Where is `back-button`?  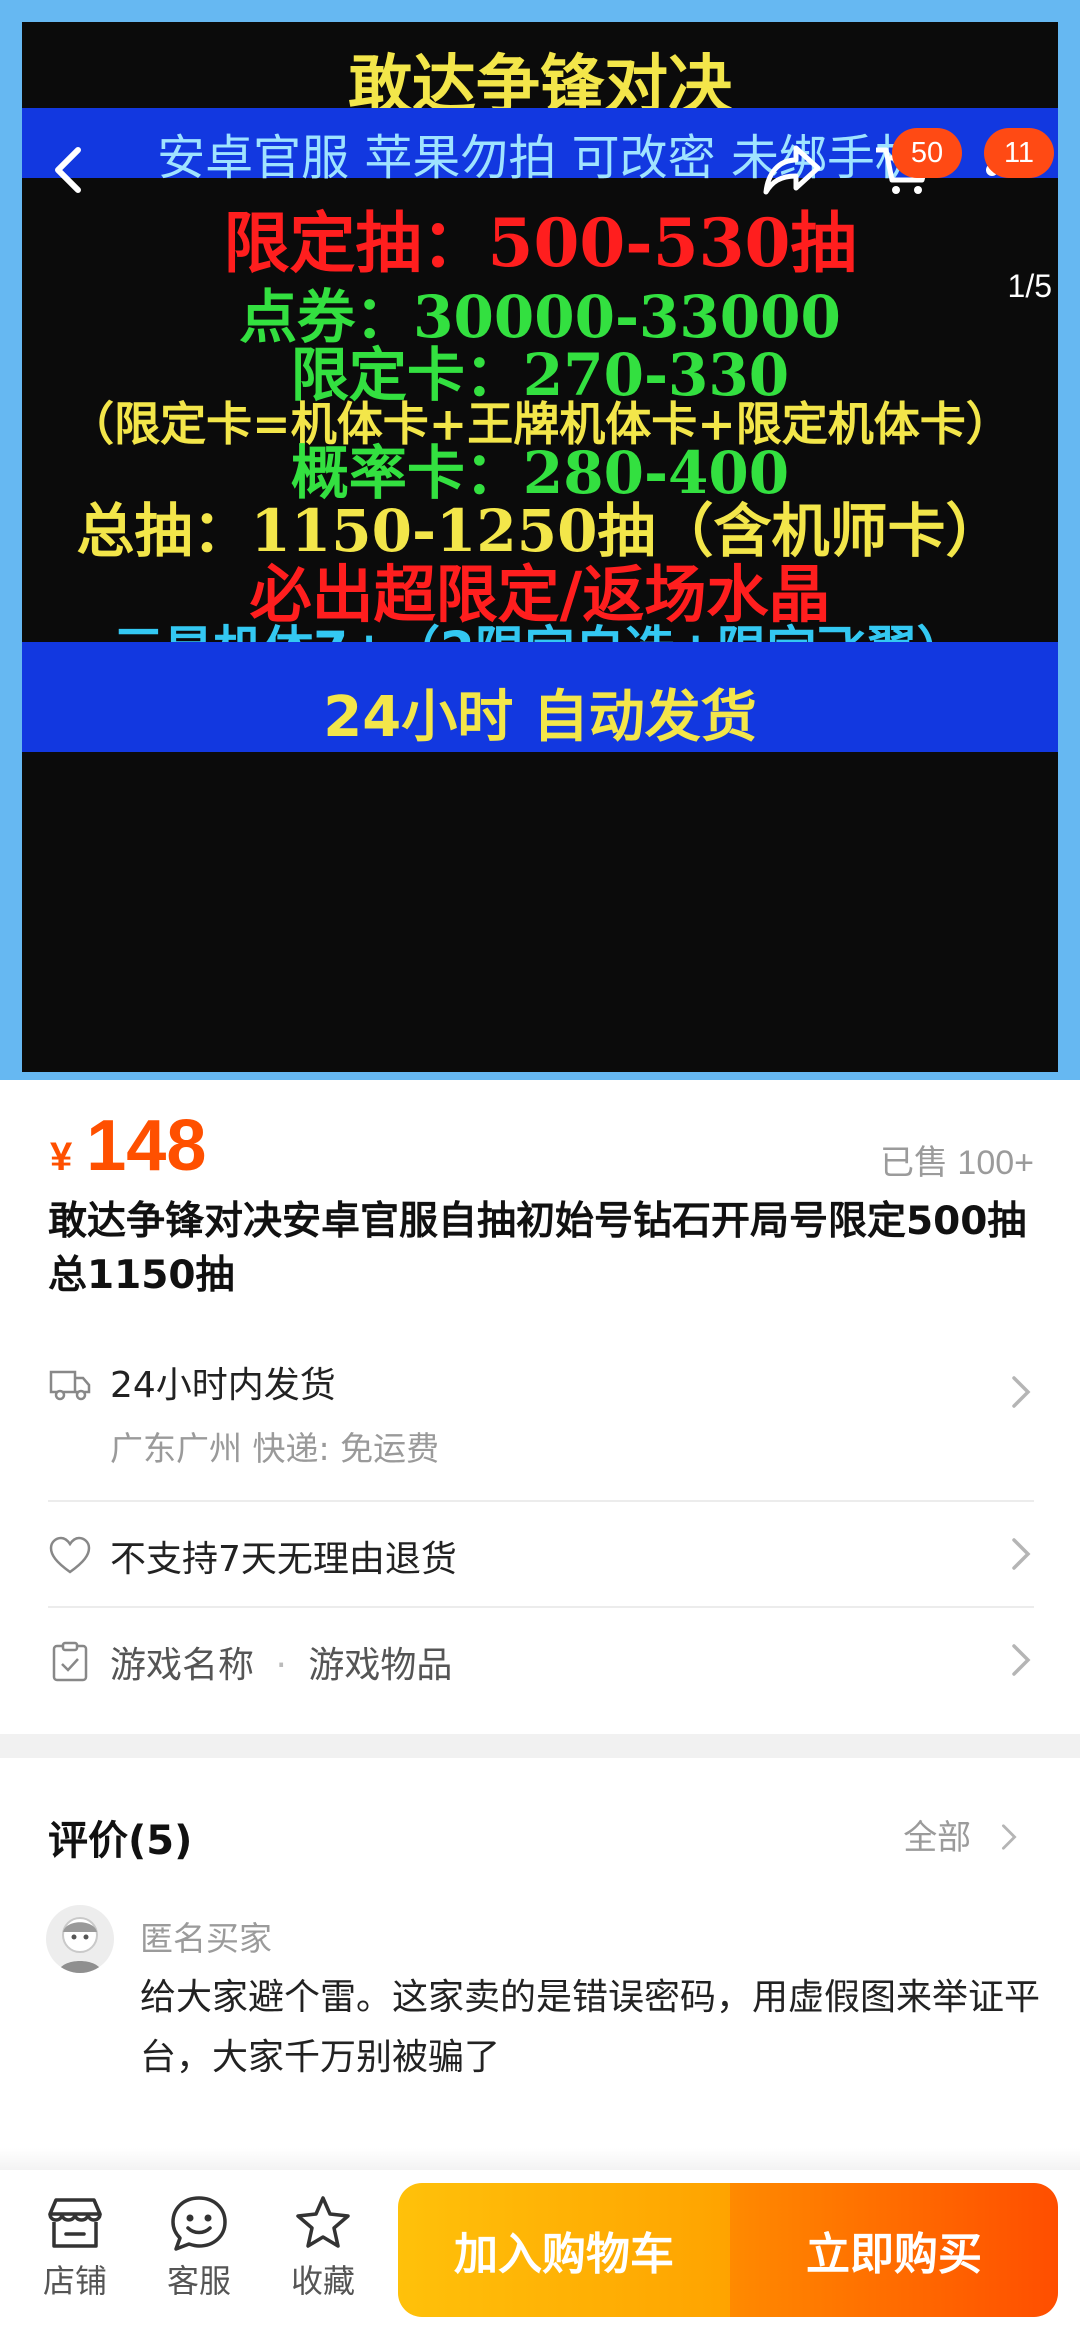 back-button is located at coordinates (68, 170).